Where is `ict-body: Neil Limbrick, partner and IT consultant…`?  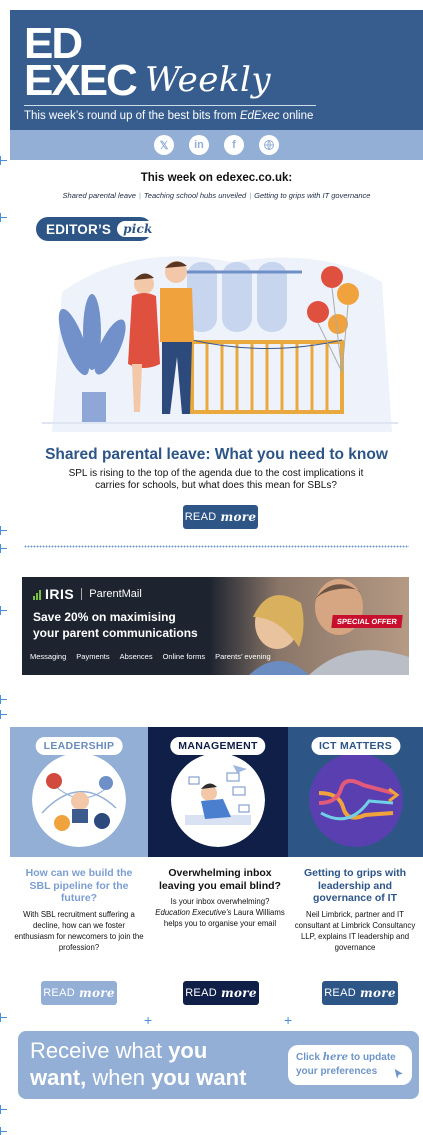 ict-body: Neil Limbrick, partner and IT consultant… is located at coordinates (355, 930).